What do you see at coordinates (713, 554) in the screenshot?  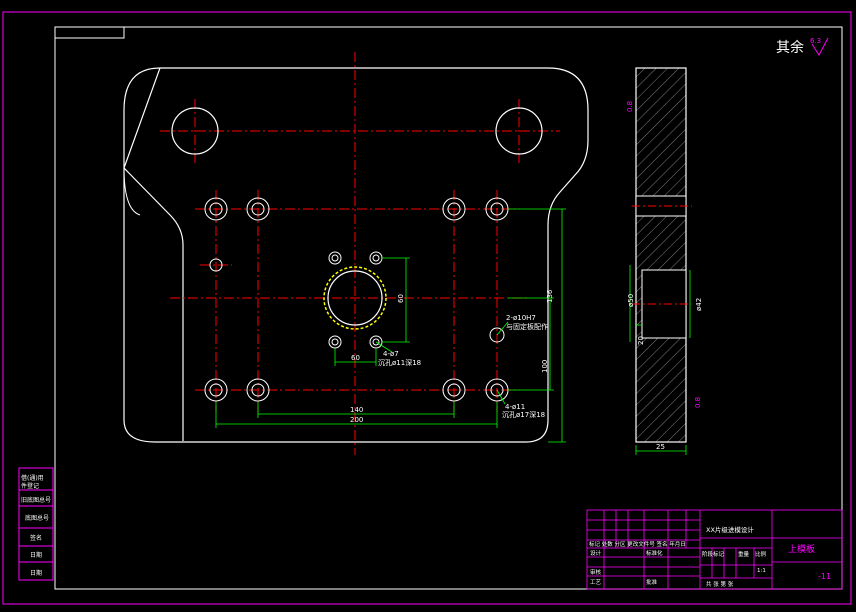 I see `tb-stage-mark: 阶段标记` at bounding box center [713, 554].